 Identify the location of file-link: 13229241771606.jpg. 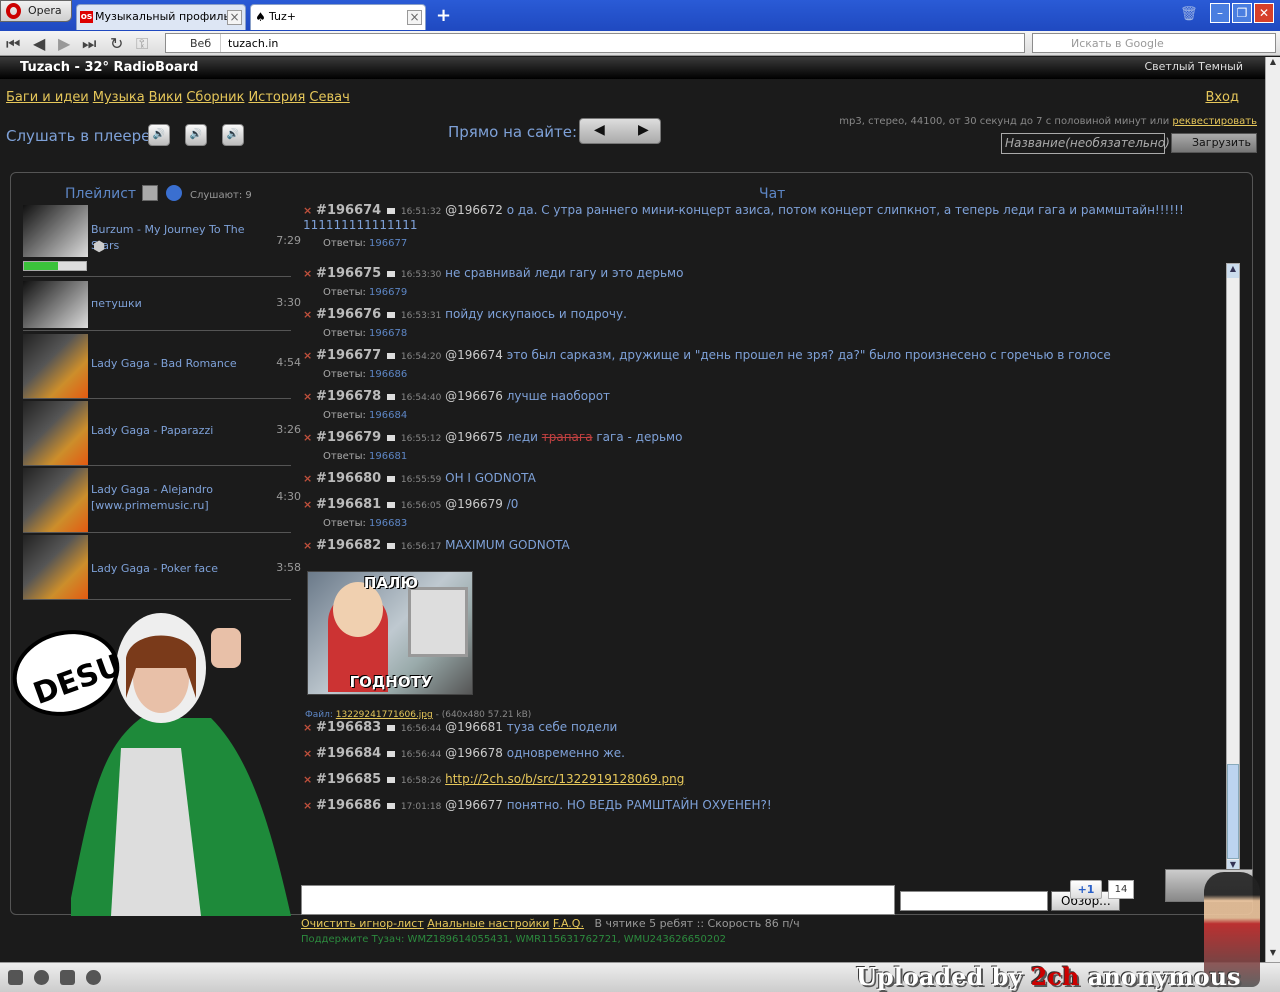
(384, 715).